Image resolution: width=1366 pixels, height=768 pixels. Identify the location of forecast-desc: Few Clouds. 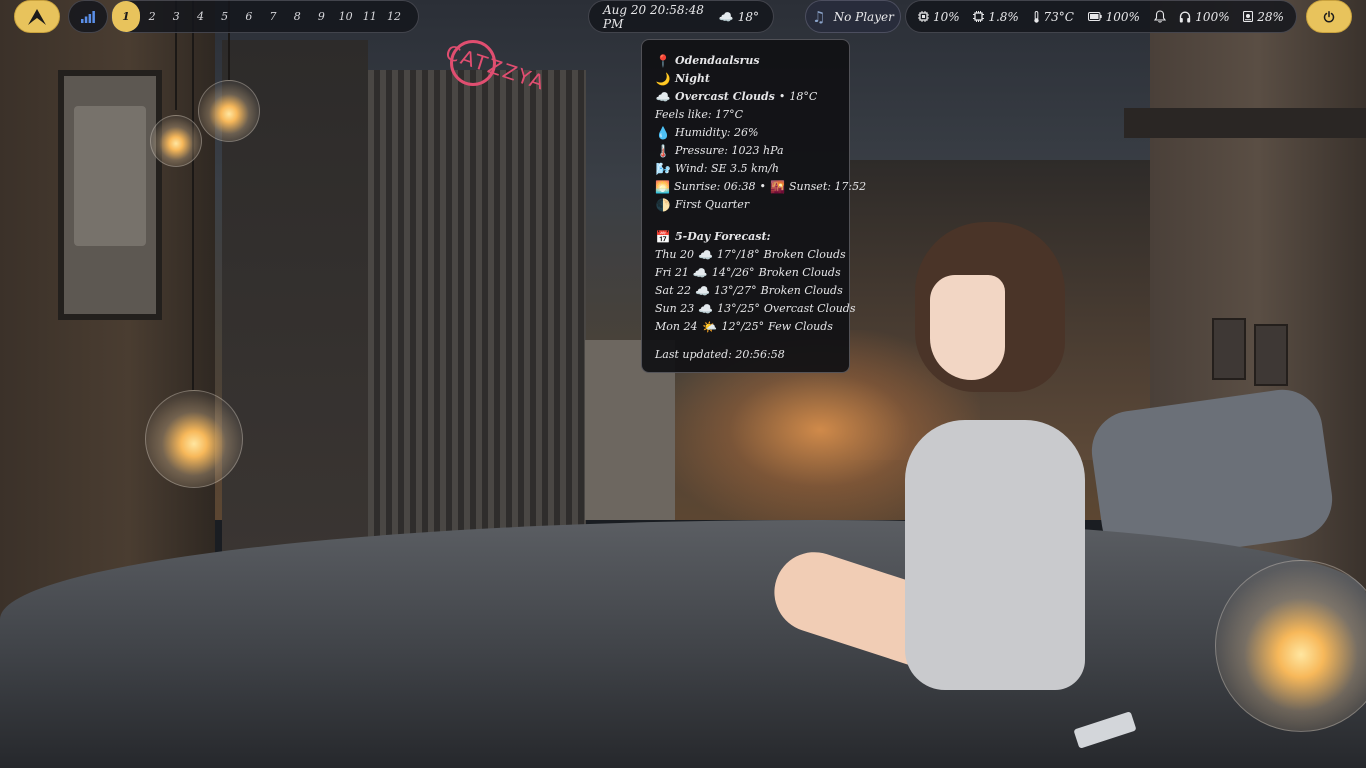
(800, 326).